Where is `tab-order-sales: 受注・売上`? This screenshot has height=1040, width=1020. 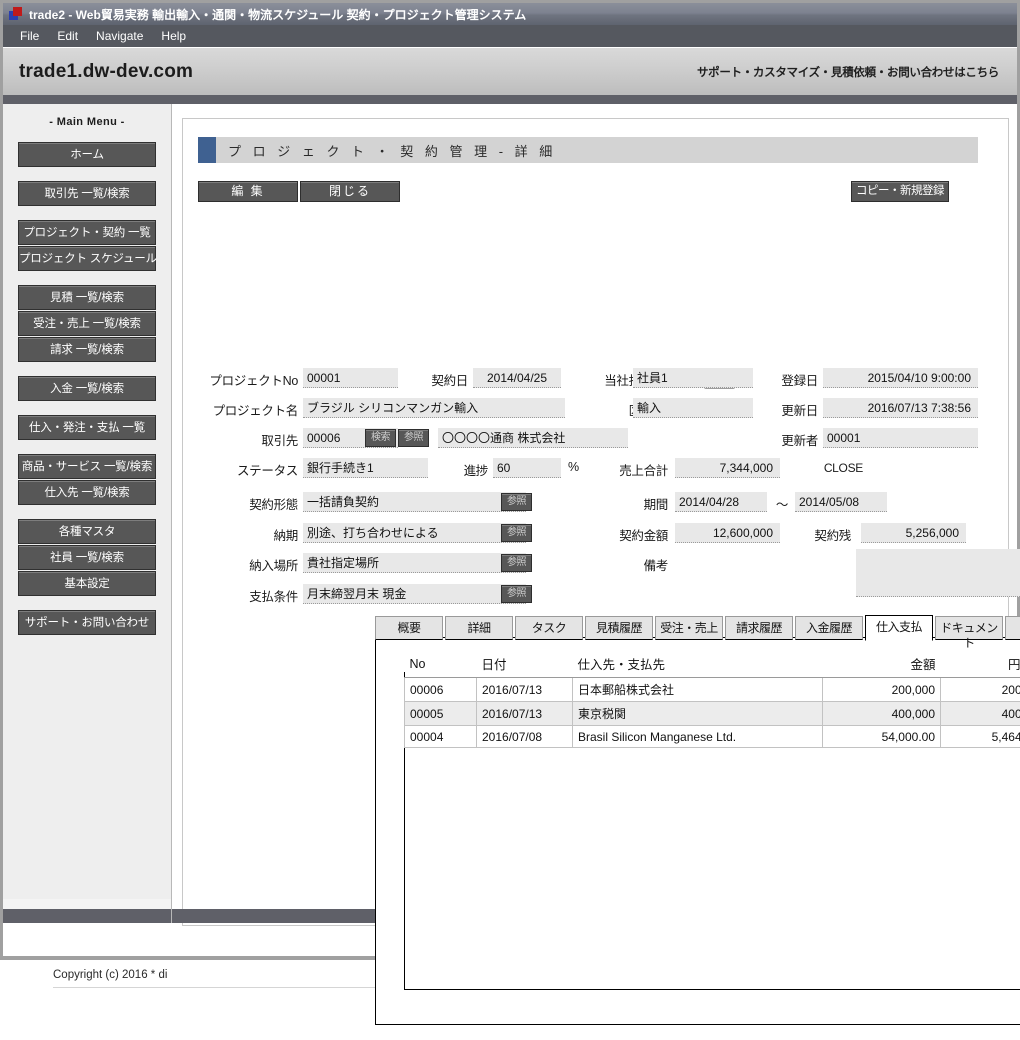 tab-order-sales: 受注・売上 is located at coordinates (689, 628).